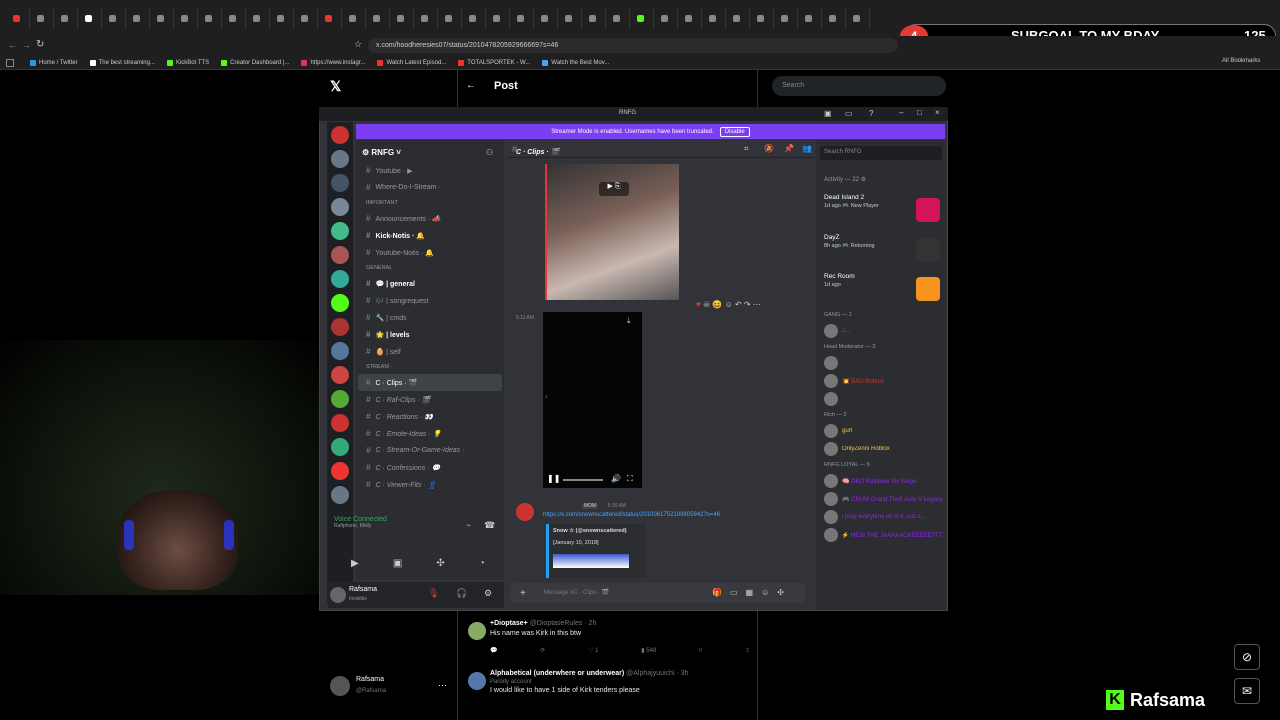  Describe the element at coordinates (430, 399) in the screenshot. I see `channel-item: # C · Raf-Clips · 🎬` at that location.